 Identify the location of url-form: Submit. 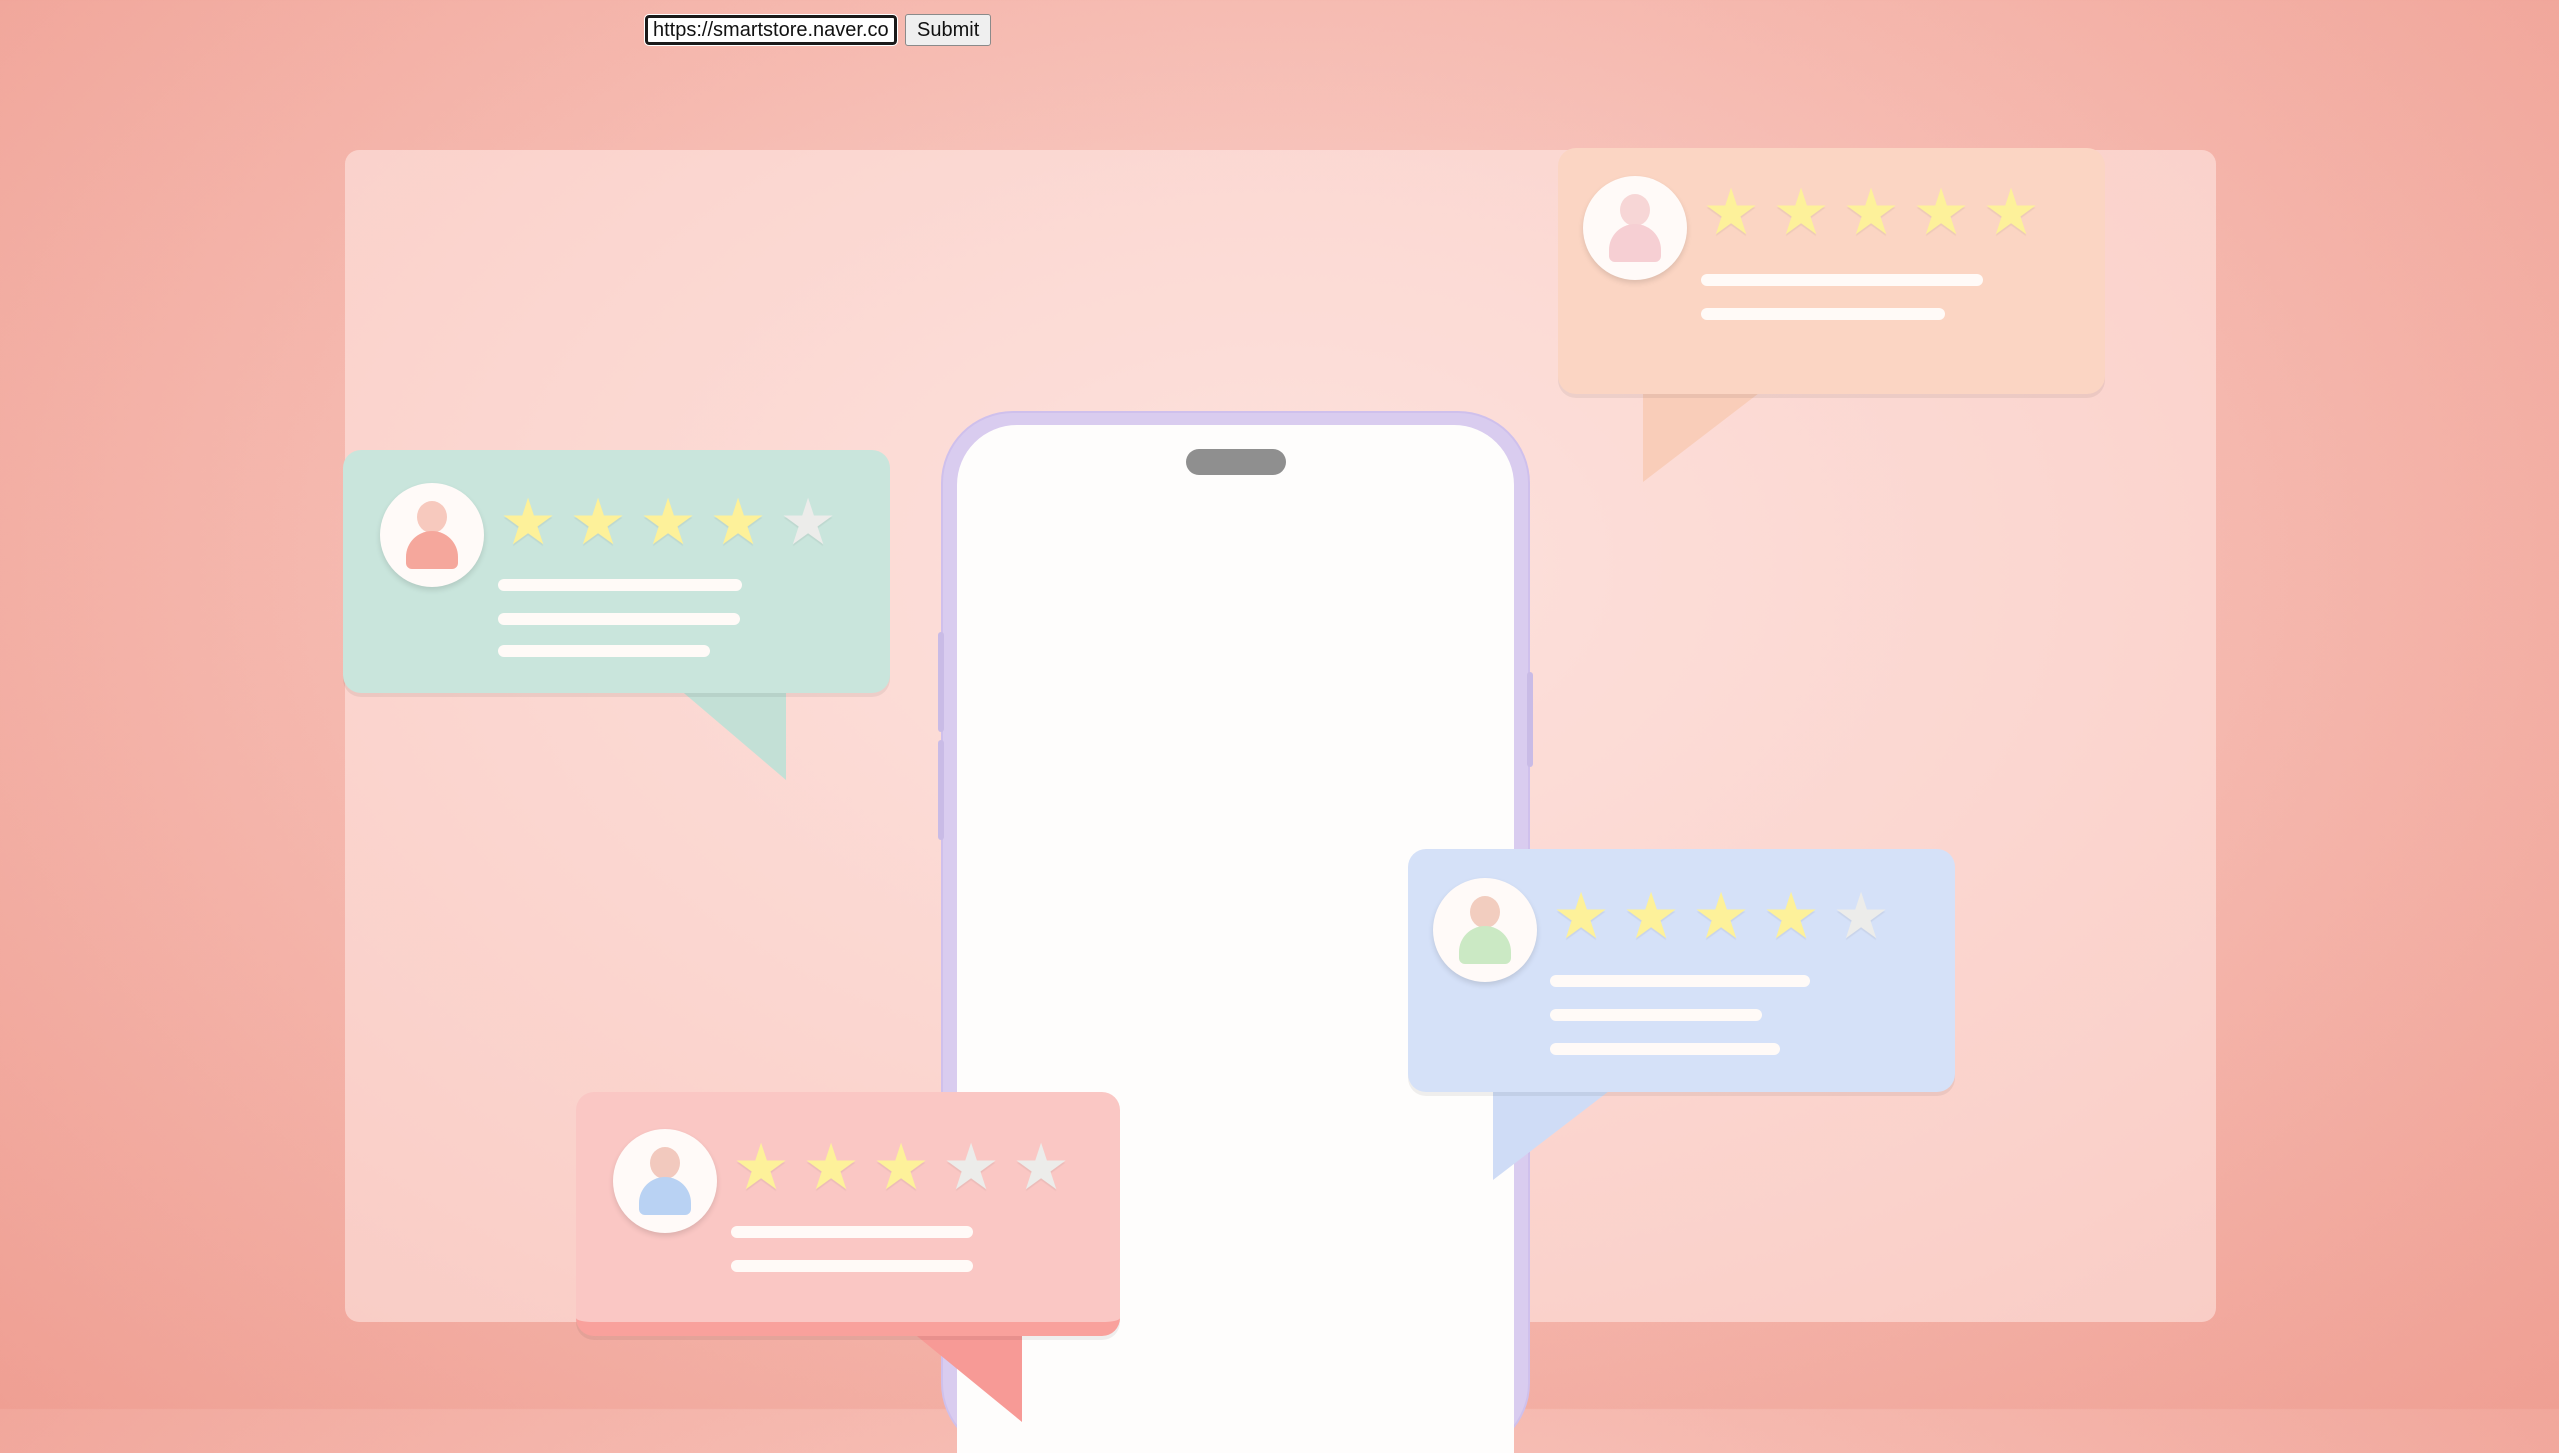
(818, 30).